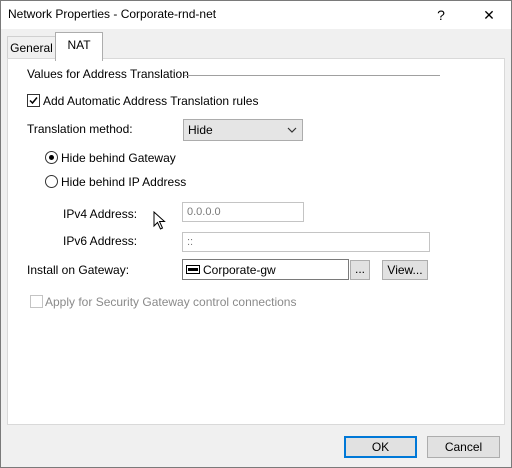 This screenshot has height=468, width=512. I want to click on ipv6-value: ::, so click(190, 242).